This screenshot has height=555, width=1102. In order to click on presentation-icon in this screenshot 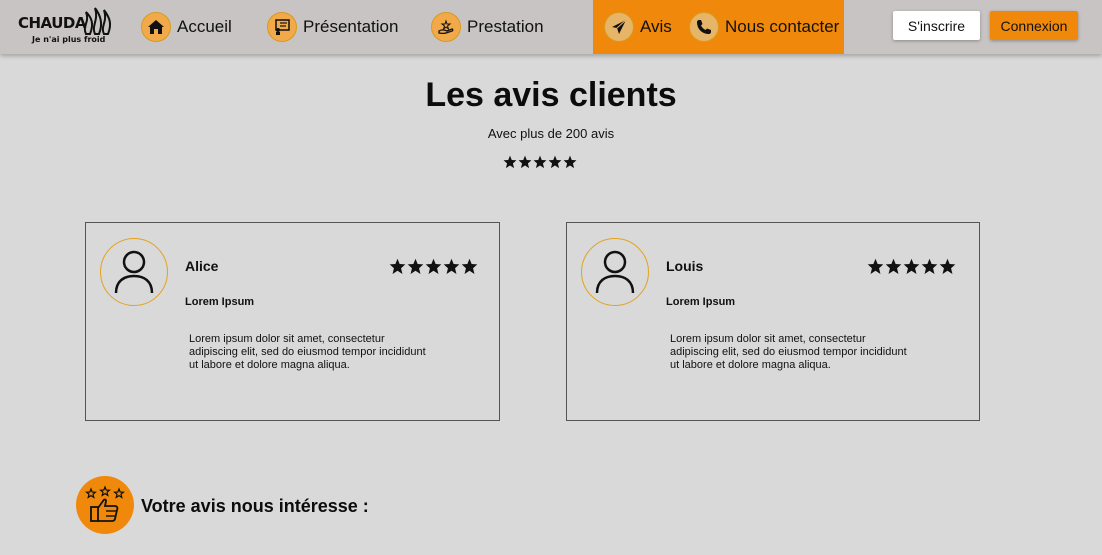, I will do `click(282, 27)`.